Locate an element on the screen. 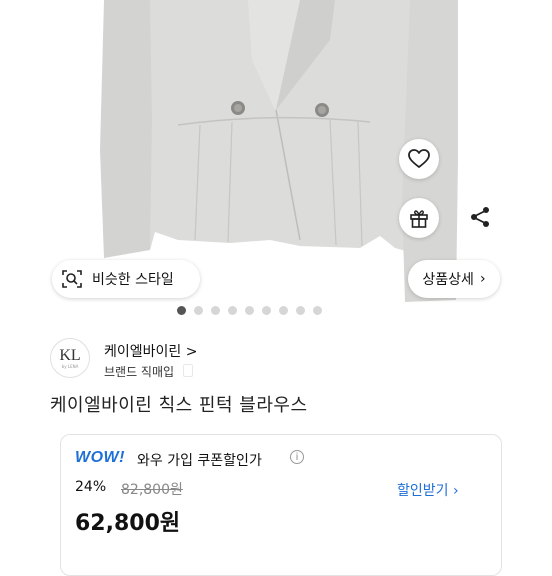 The height and width of the screenshot is (576, 552). brand-type: 브랜드 직매입 is located at coordinates (139, 372).